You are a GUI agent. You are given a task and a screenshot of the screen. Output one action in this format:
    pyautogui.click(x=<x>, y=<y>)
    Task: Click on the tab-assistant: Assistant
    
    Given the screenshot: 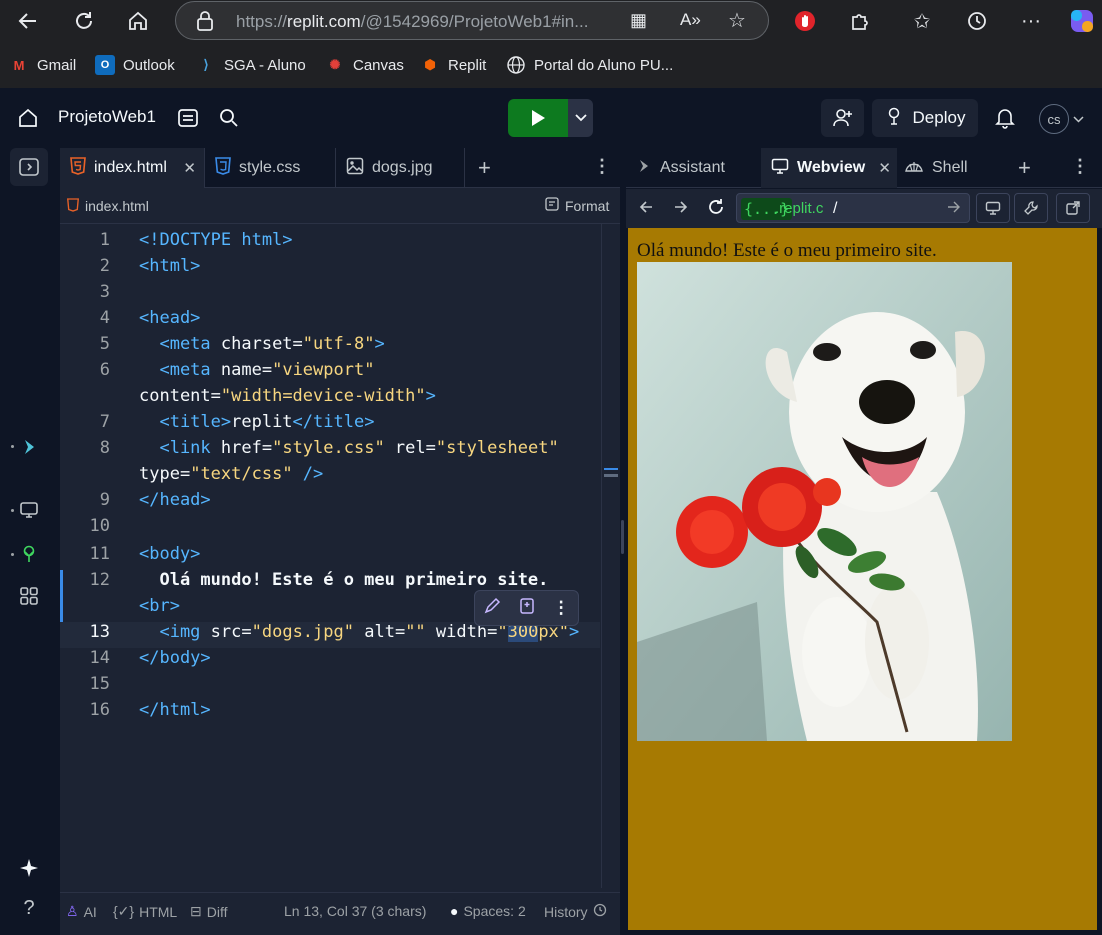 What is the action you would take?
    pyautogui.click(x=692, y=168)
    